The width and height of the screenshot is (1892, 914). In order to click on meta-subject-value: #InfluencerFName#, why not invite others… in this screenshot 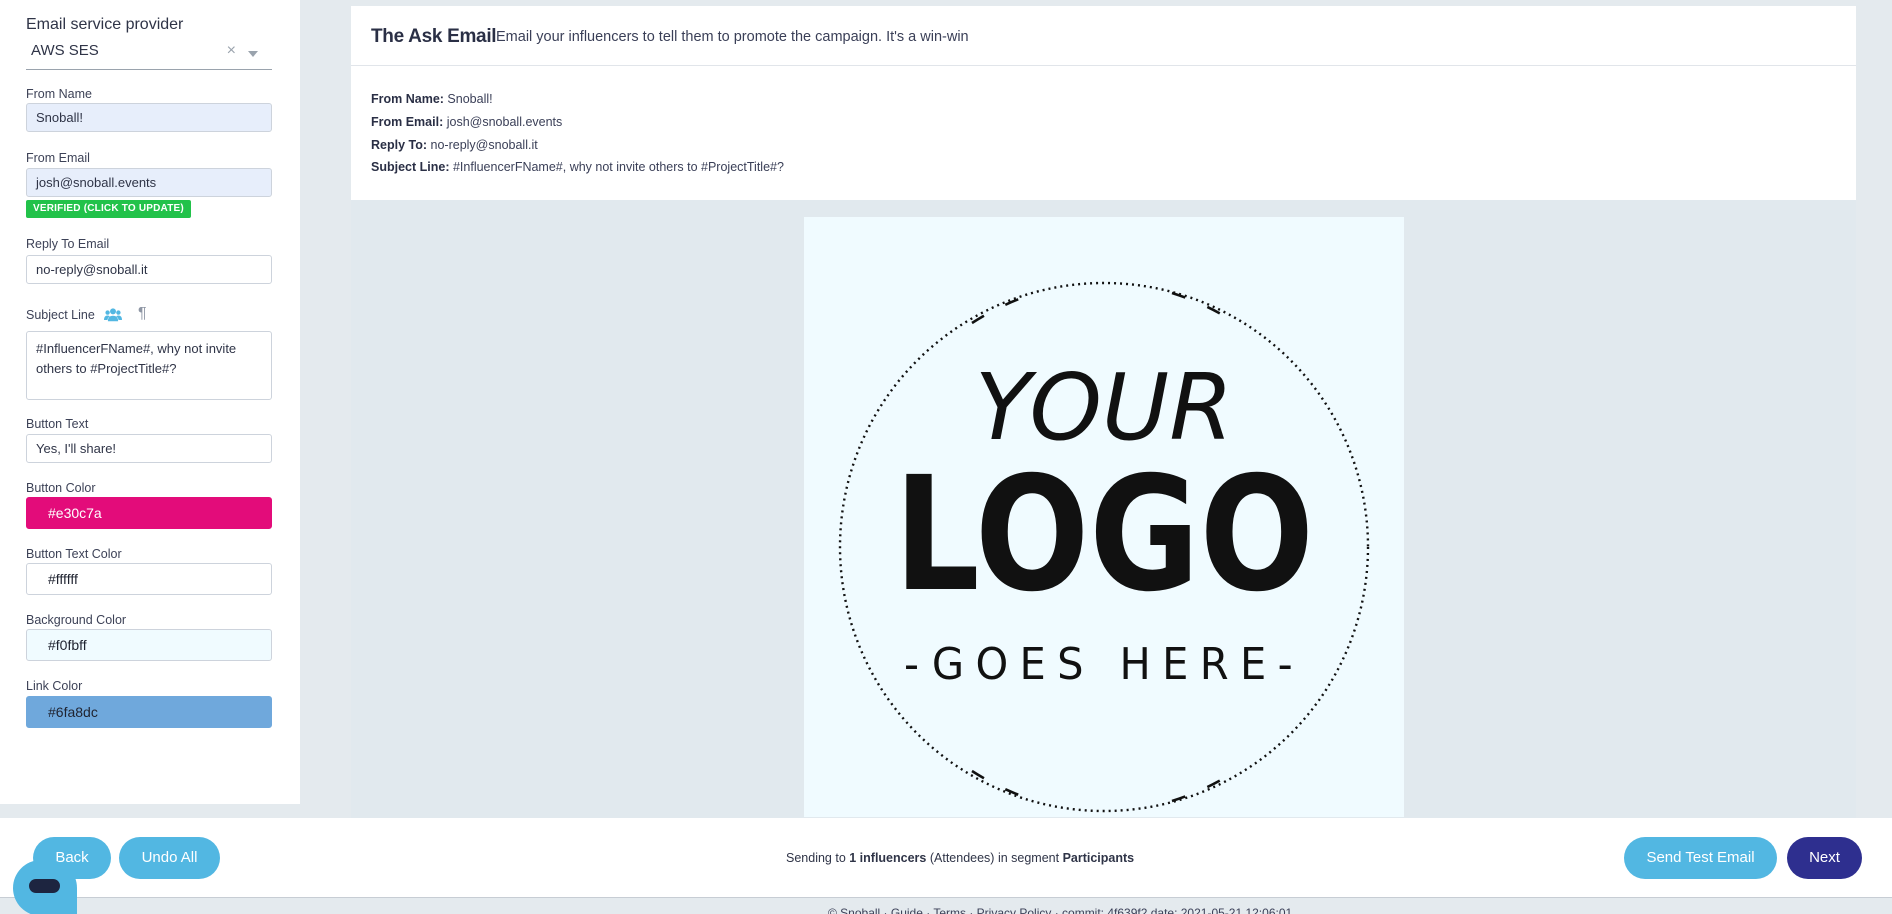, I will do `click(618, 167)`.